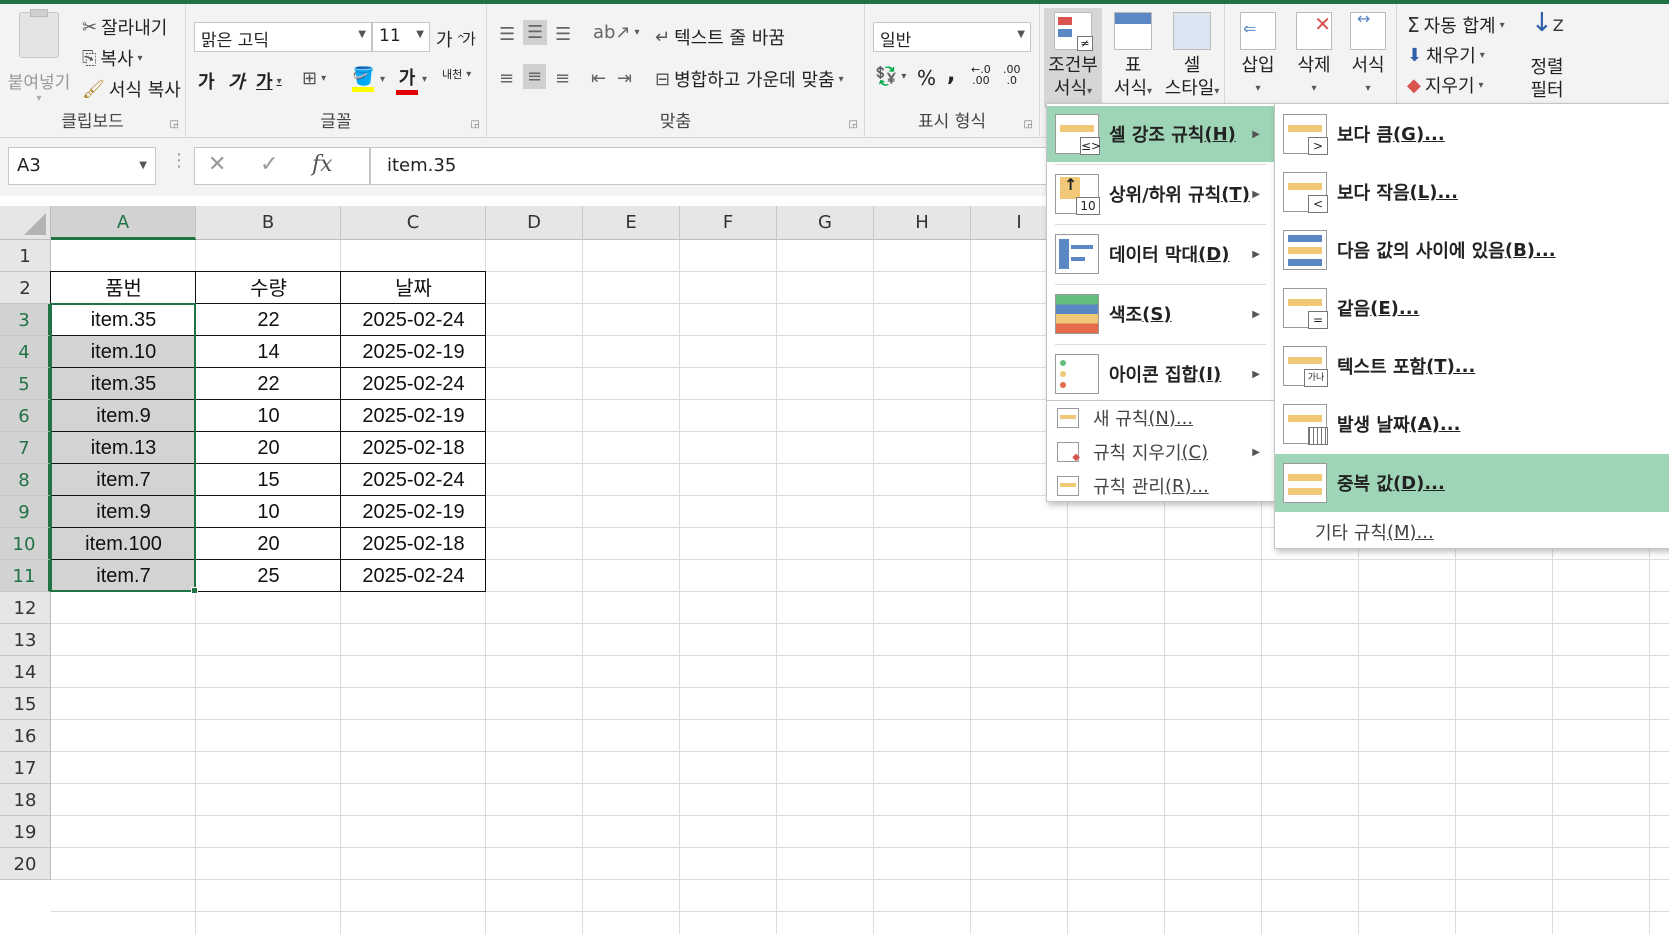 The width and height of the screenshot is (1669, 934). Describe the element at coordinates (1133, 57) in the screenshot. I see `format-as-table-button: 표 서식▾` at that location.